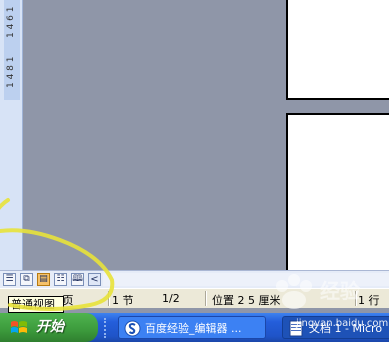  Describe the element at coordinates (11, 135) in the screenshot. I see `vertical-ruler: 1 4 6 1 1 4 8 1` at that location.